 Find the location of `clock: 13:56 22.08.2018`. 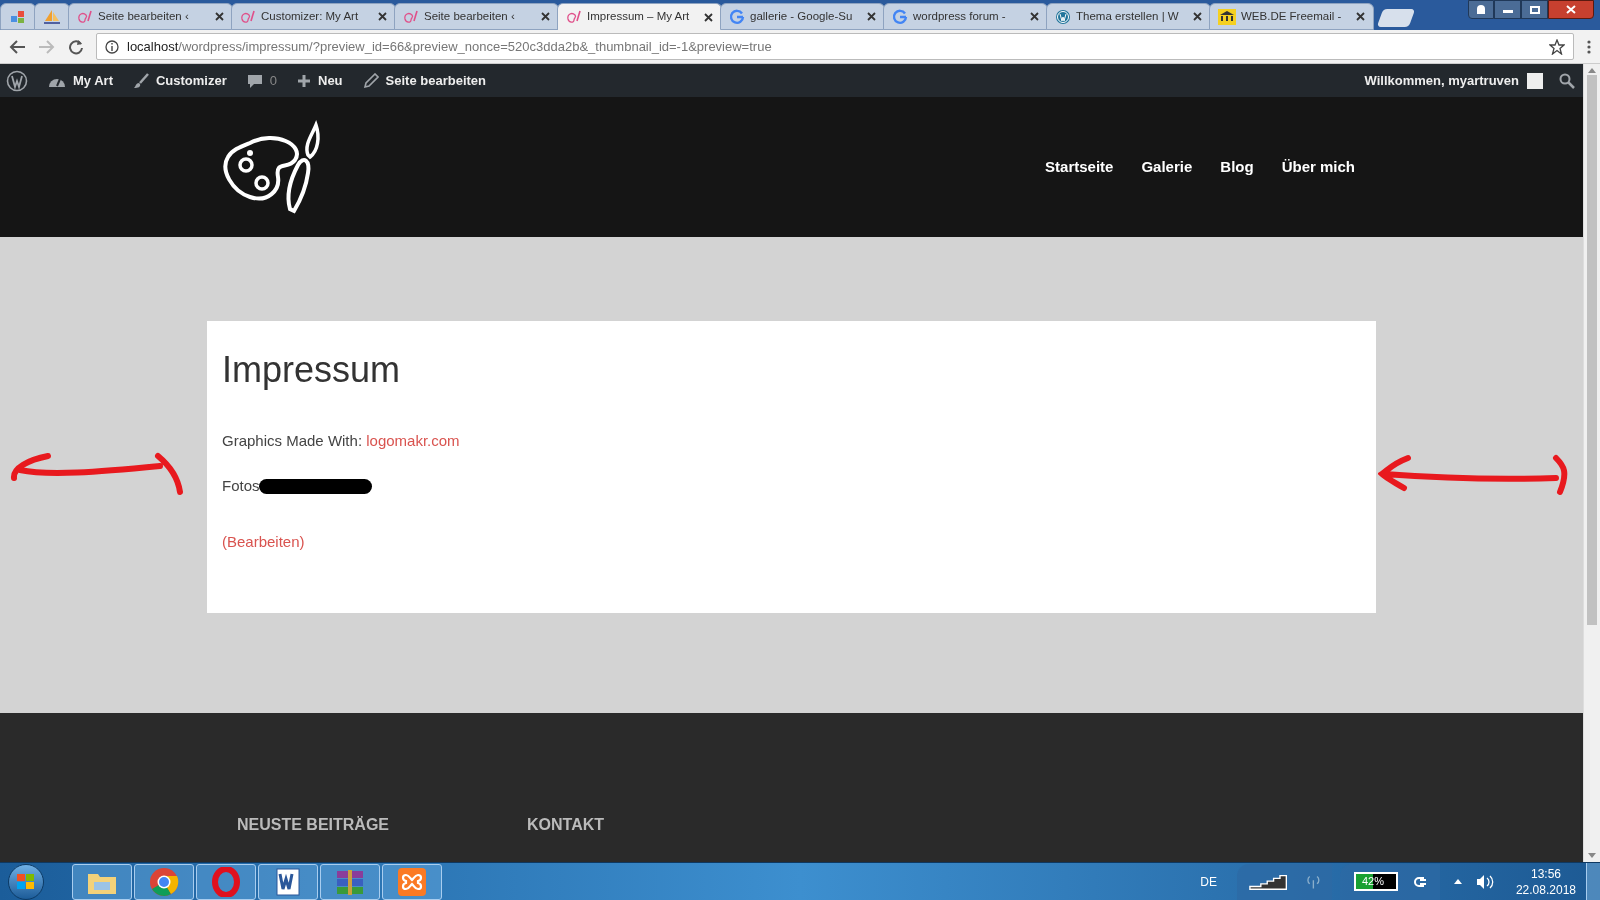

clock: 13:56 22.08.2018 is located at coordinates (1545, 881).